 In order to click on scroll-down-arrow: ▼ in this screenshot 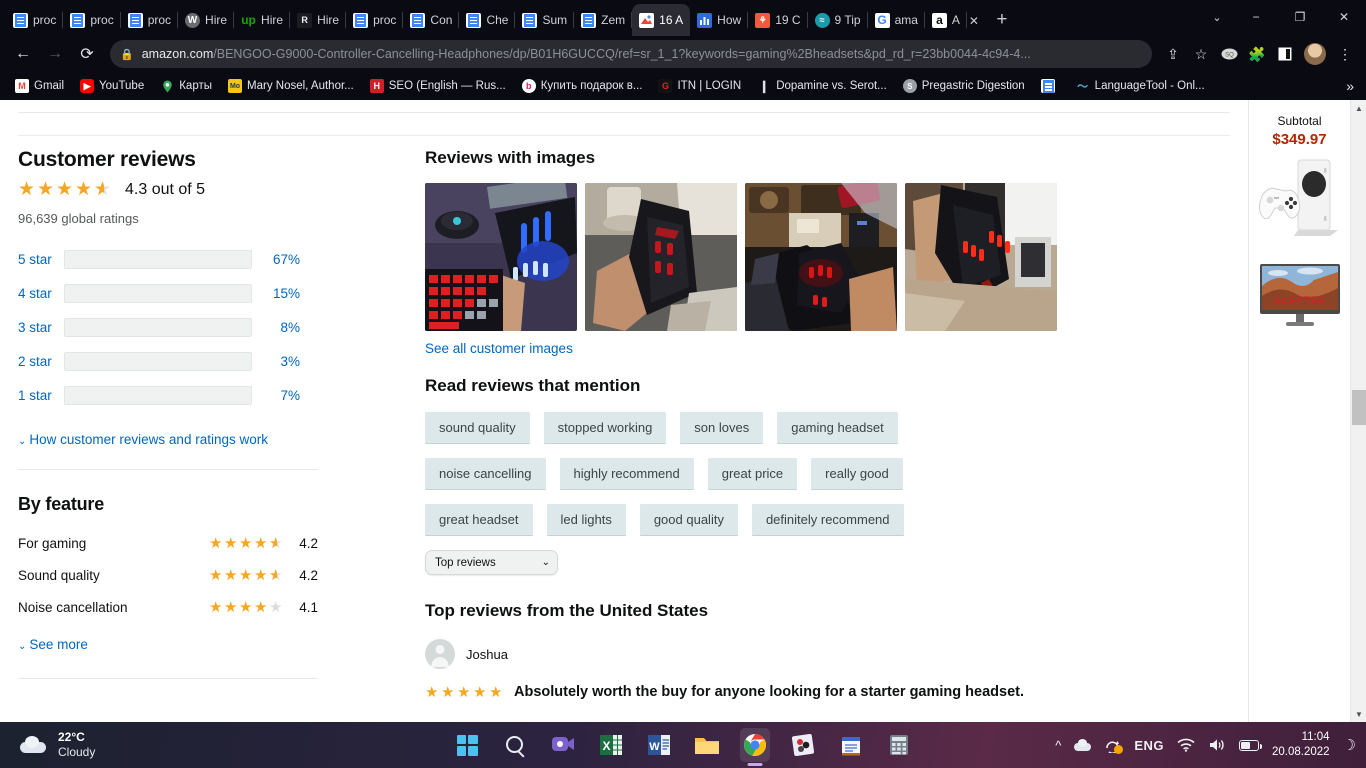, I will do `click(1358, 714)`.